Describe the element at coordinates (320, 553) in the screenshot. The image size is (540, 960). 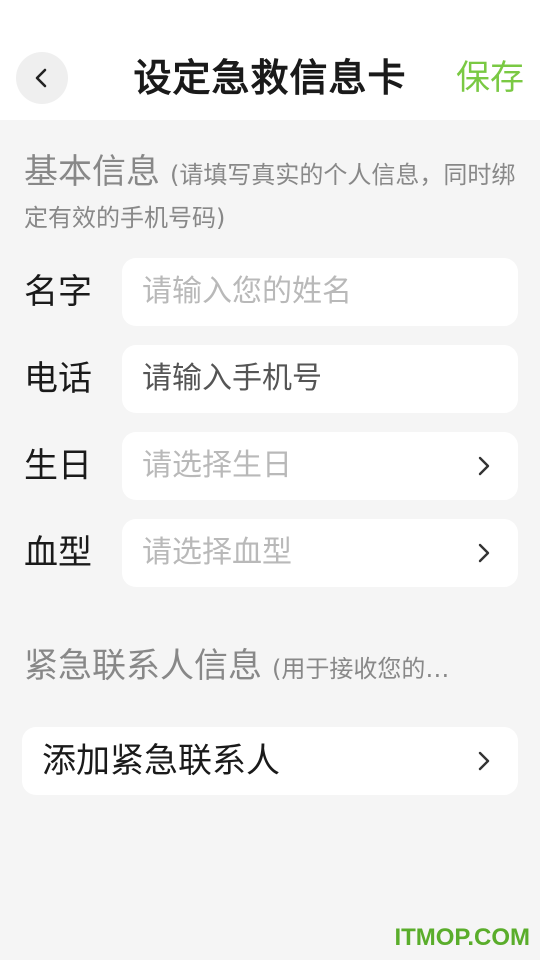
I see `blood-type-select: 请选择血型` at that location.